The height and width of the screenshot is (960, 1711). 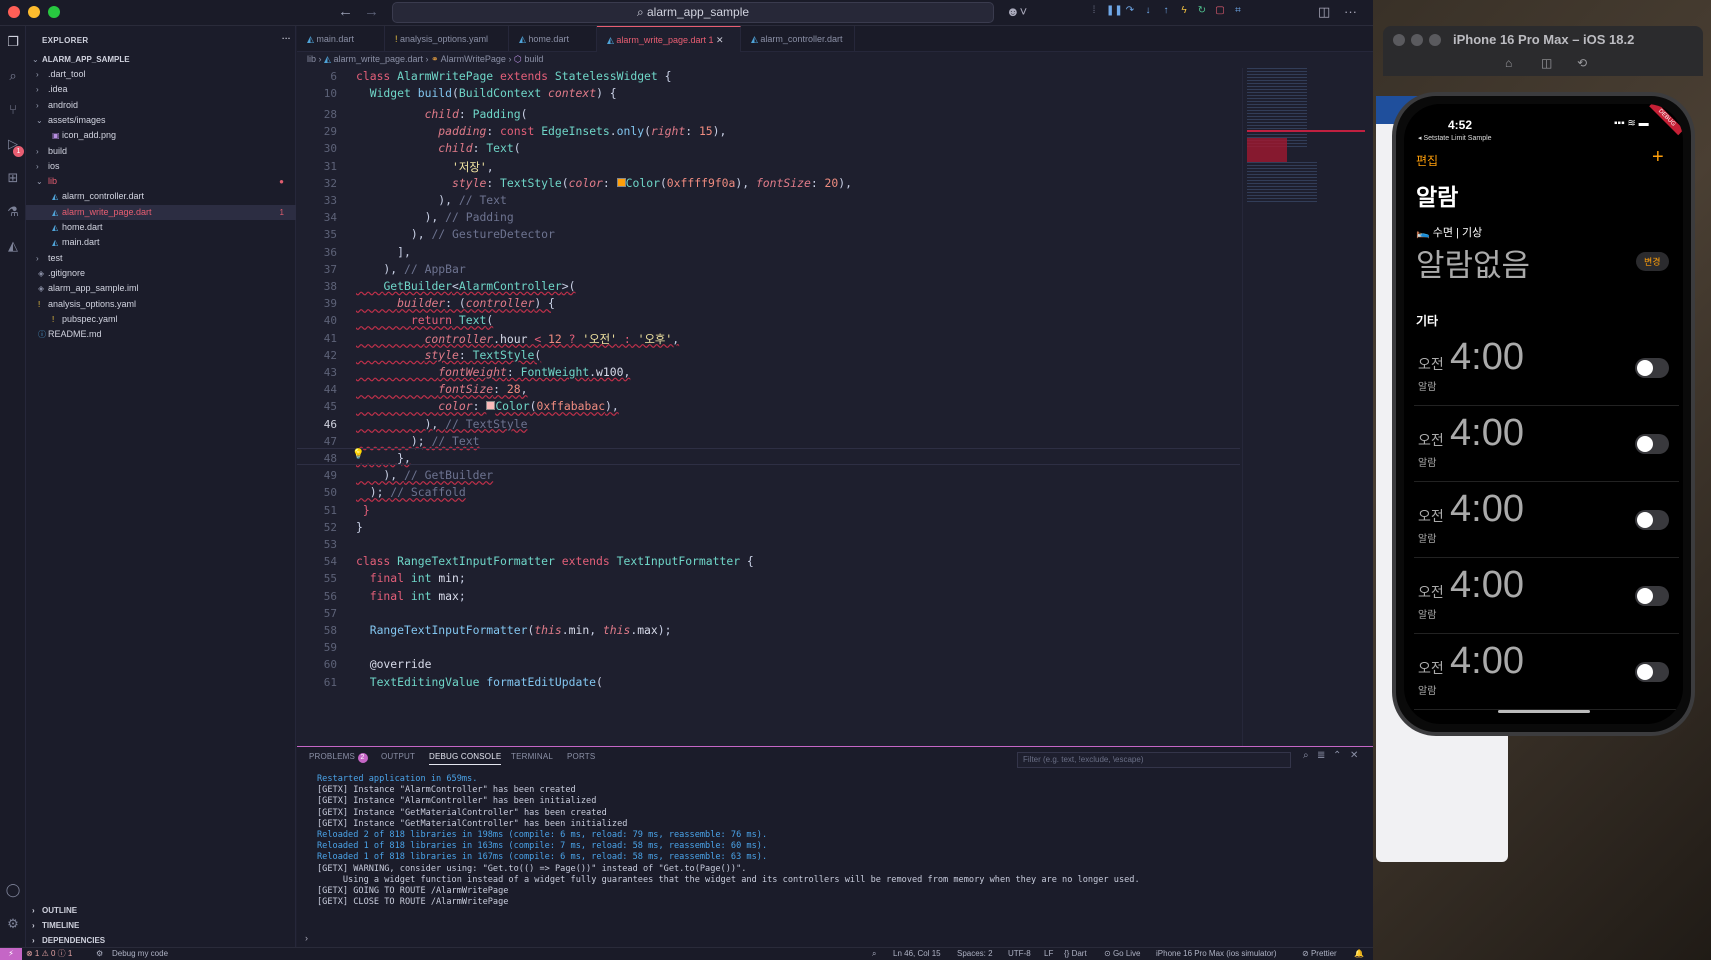 What do you see at coordinates (161, 151) in the screenshot?
I see `tree-item: › build` at bounding box center [161, 151].